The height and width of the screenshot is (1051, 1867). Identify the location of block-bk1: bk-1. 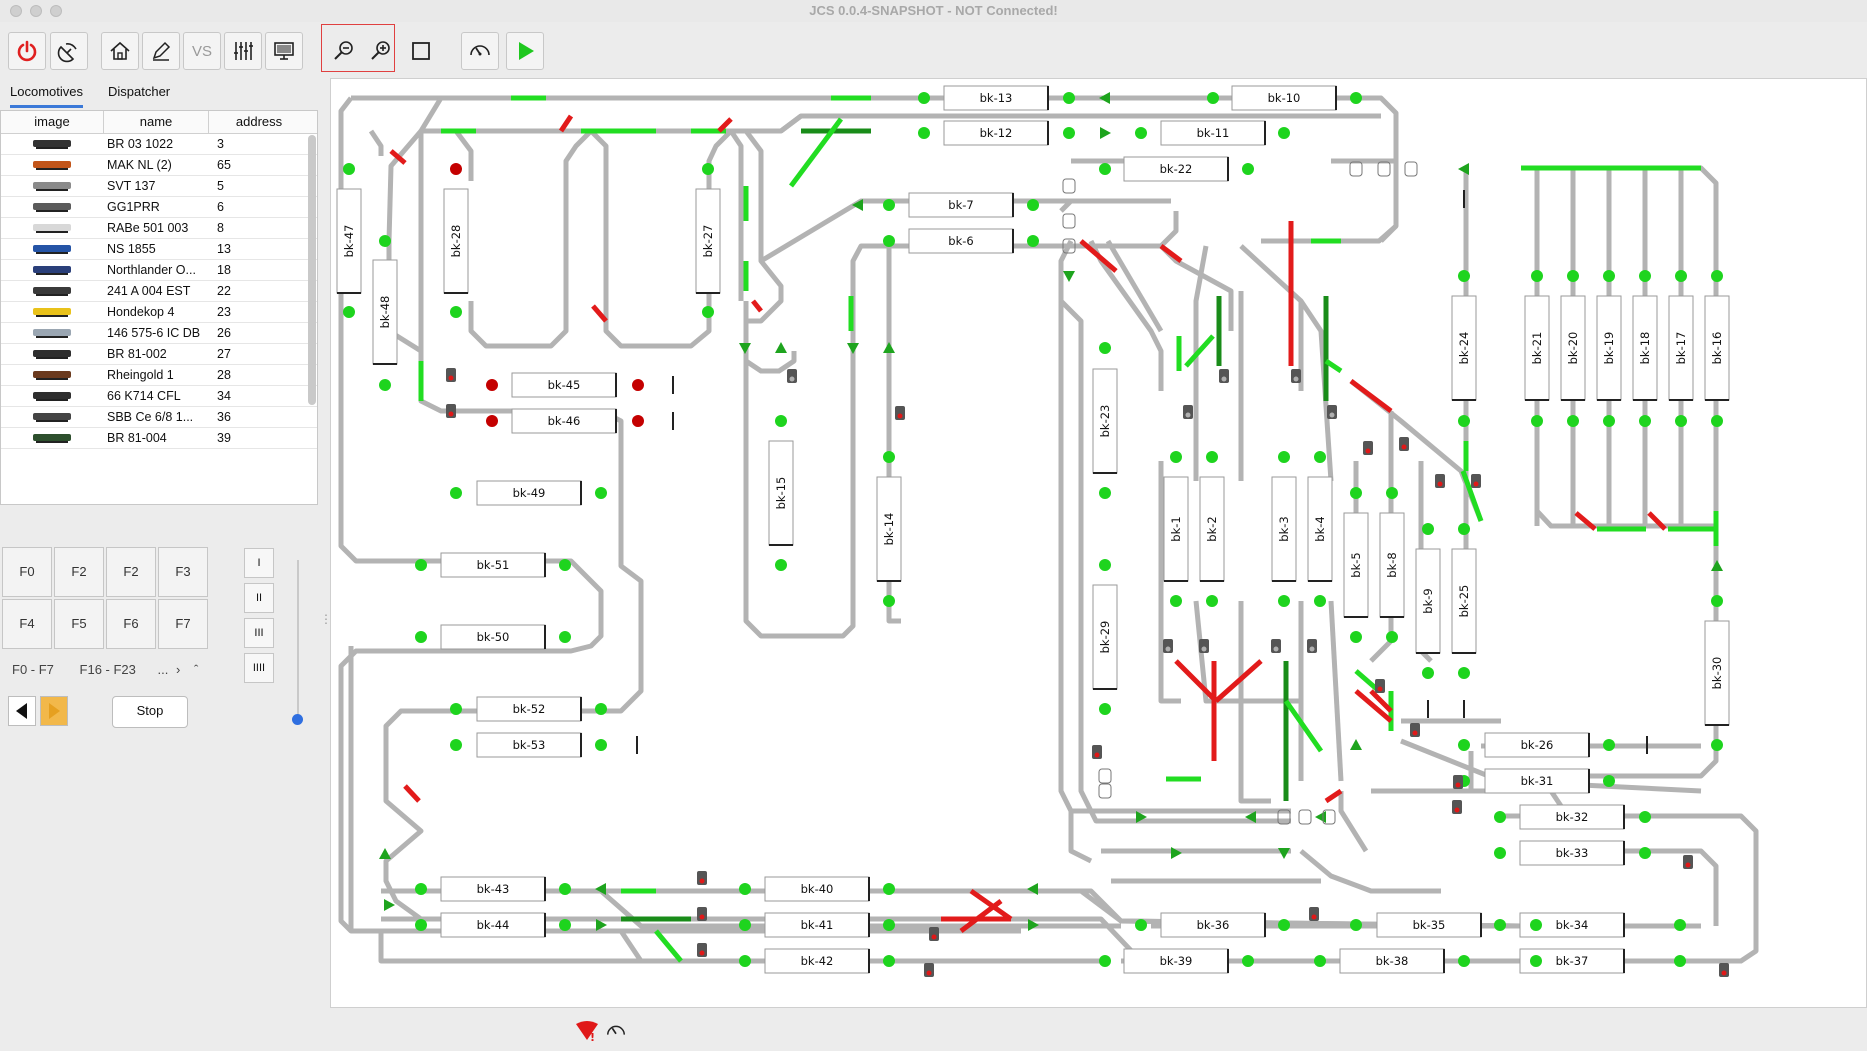
(1176, 529).